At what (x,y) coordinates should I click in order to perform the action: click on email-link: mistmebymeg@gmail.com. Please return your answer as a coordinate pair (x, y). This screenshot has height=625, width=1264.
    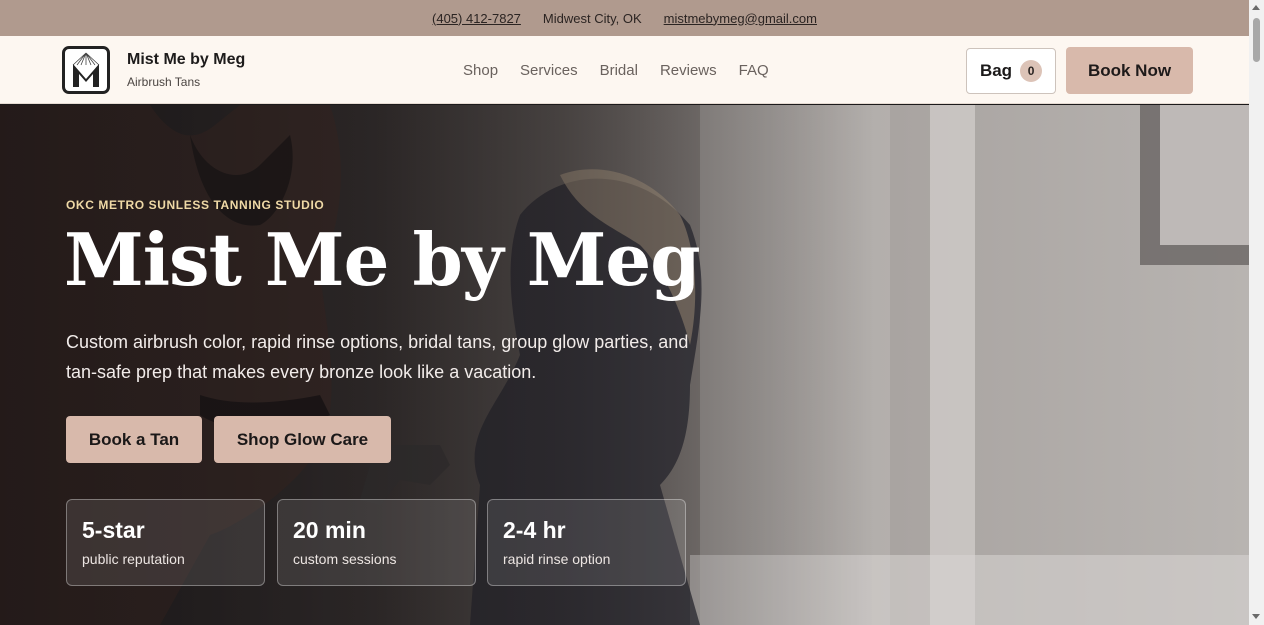
    Looking at the image, I should click on (740, 18).